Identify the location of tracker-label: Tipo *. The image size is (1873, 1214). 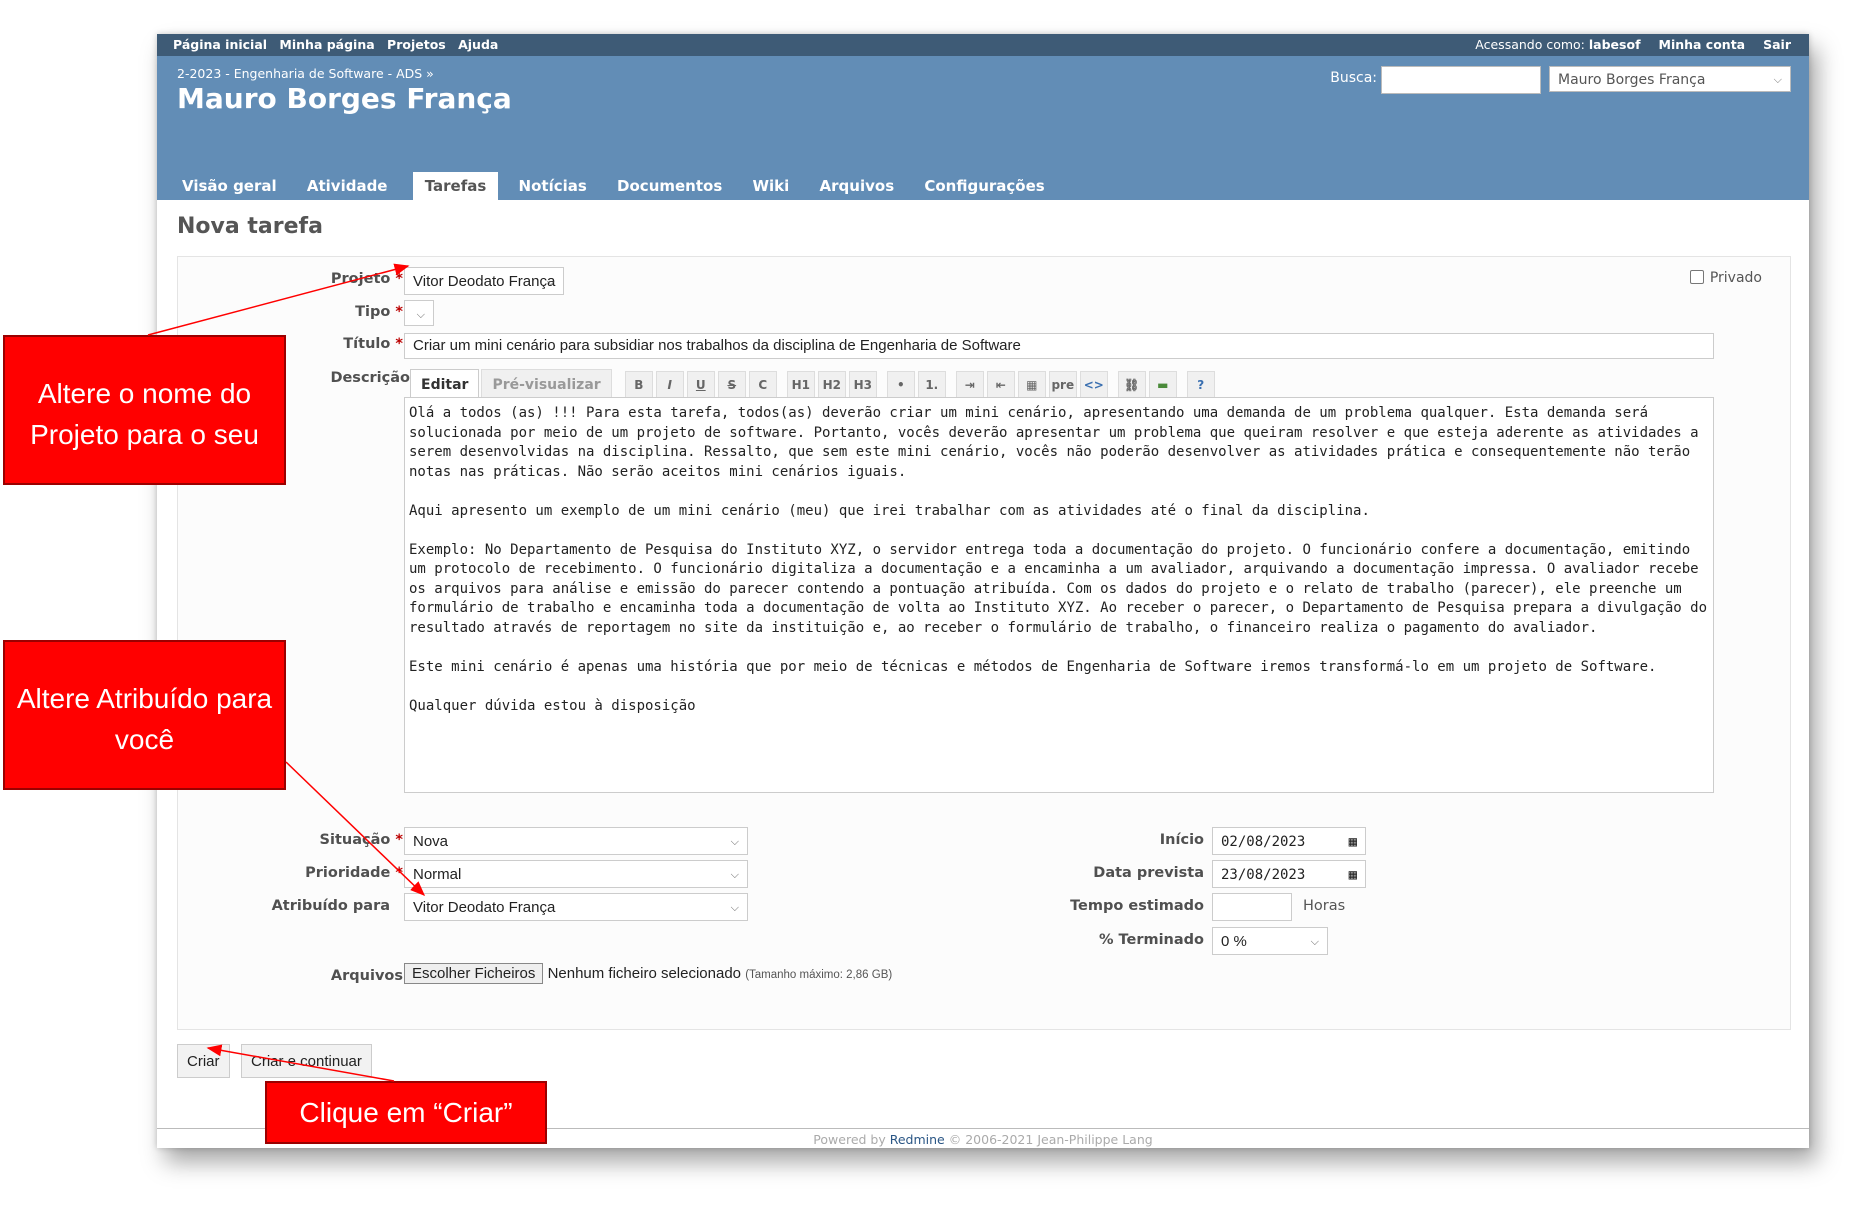
(379, 312).